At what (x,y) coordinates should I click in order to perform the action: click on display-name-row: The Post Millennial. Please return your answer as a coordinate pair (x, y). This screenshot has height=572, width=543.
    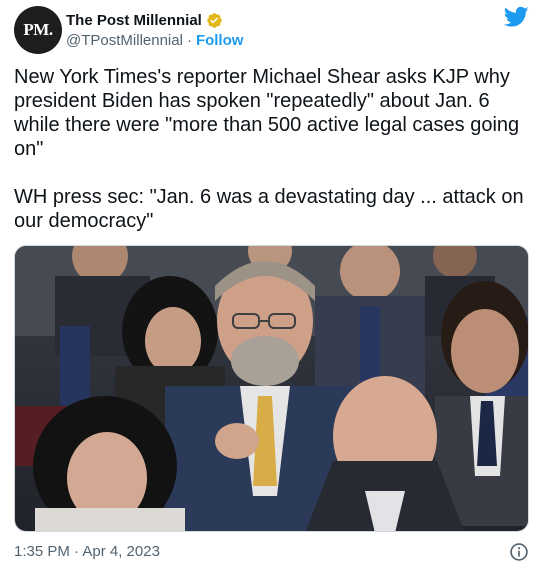
    Looking at the image, I should click on (154, 20).